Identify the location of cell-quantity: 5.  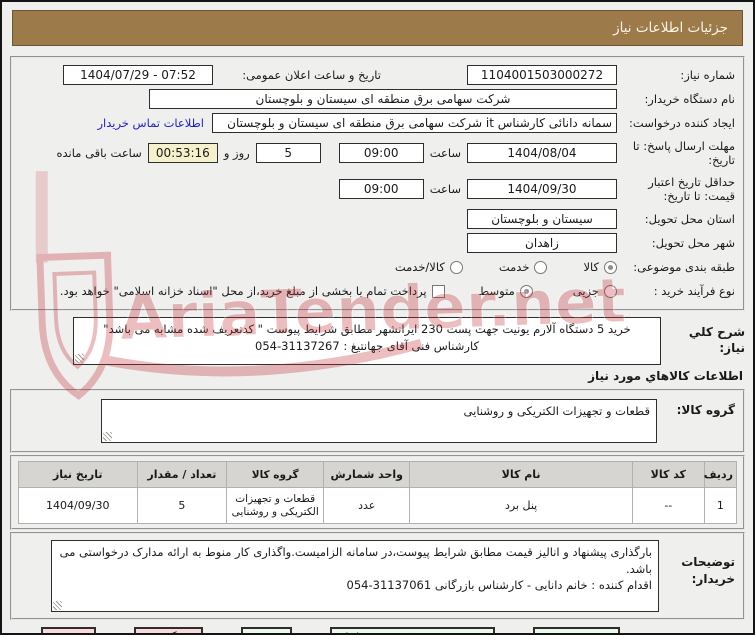
(182, 505).